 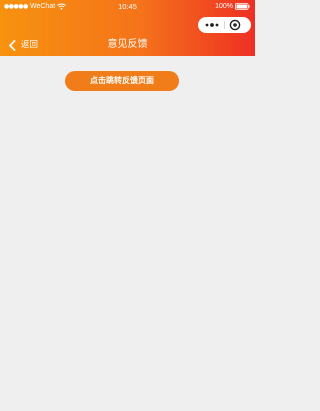 I want to click on battery-icon, so click(x=242, y=6).